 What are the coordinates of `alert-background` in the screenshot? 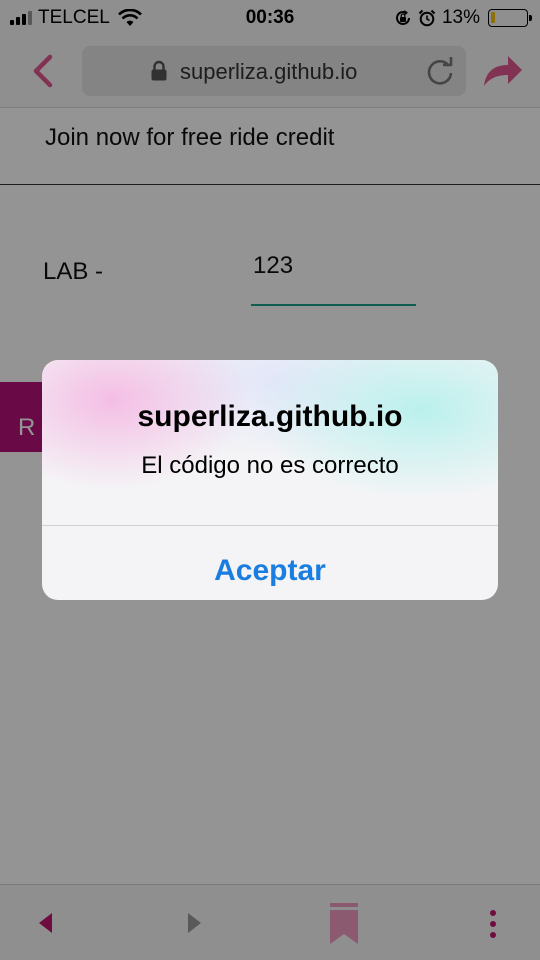 It's located at (270, 442).